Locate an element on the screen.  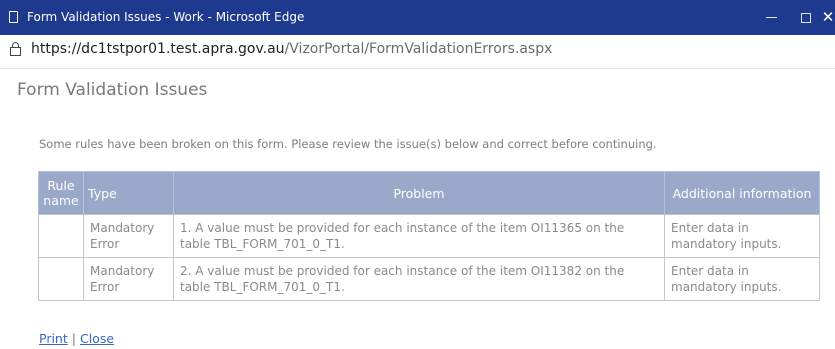
header-problem: Problem is located at coordinates (419, 193).